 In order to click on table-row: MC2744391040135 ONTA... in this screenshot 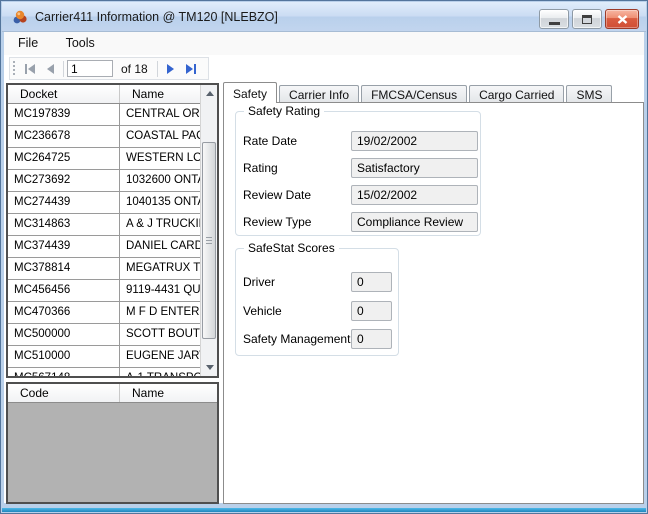, I will do `click(104, 203)`.